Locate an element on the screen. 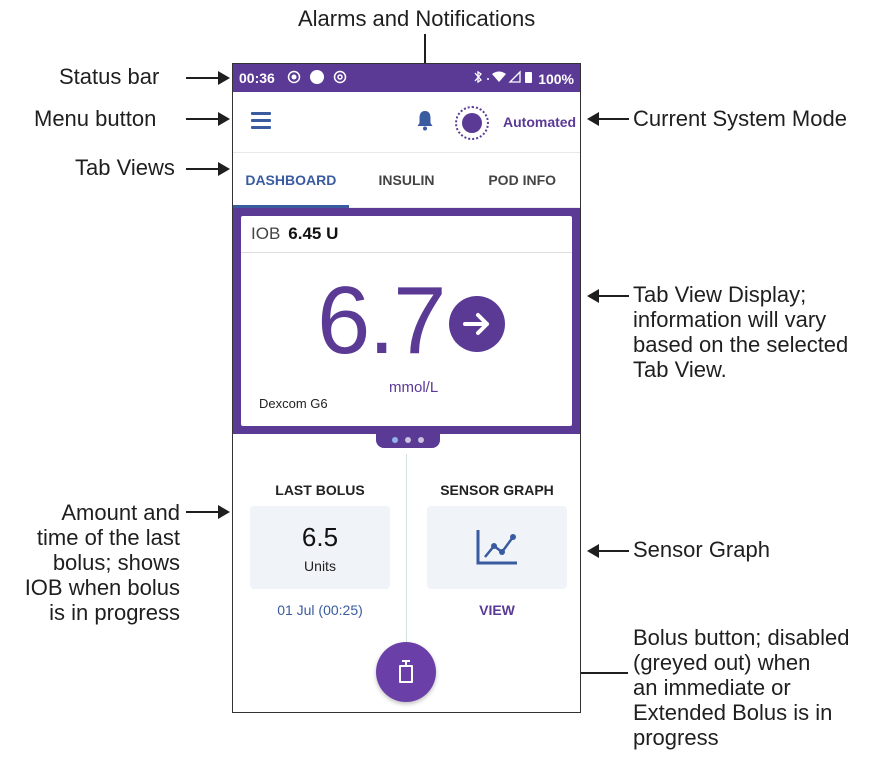 The width and height of the screenshot is (885, 768). last-bolus-amount: 6.5 is located at coordinates (320, 537).